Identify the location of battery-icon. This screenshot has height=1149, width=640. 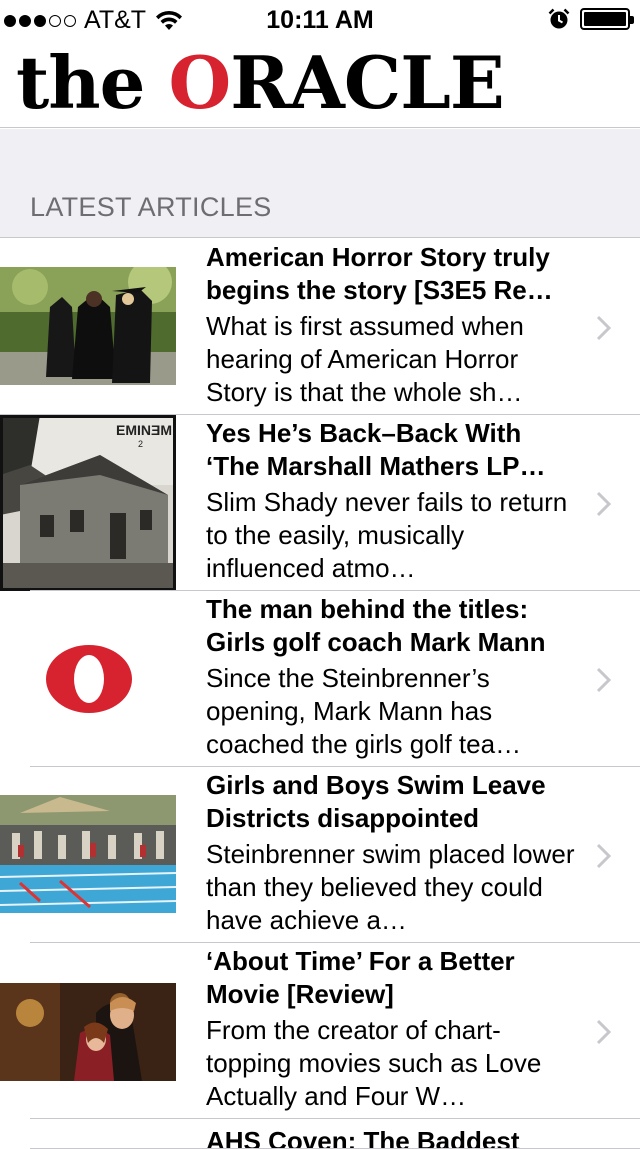
(607, 19).